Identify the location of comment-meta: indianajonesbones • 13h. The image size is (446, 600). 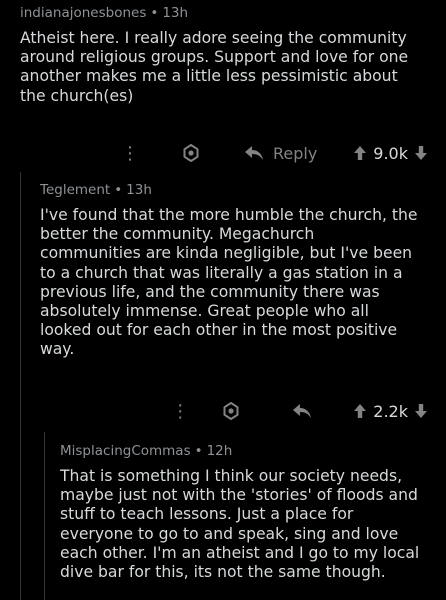
(230, 13).